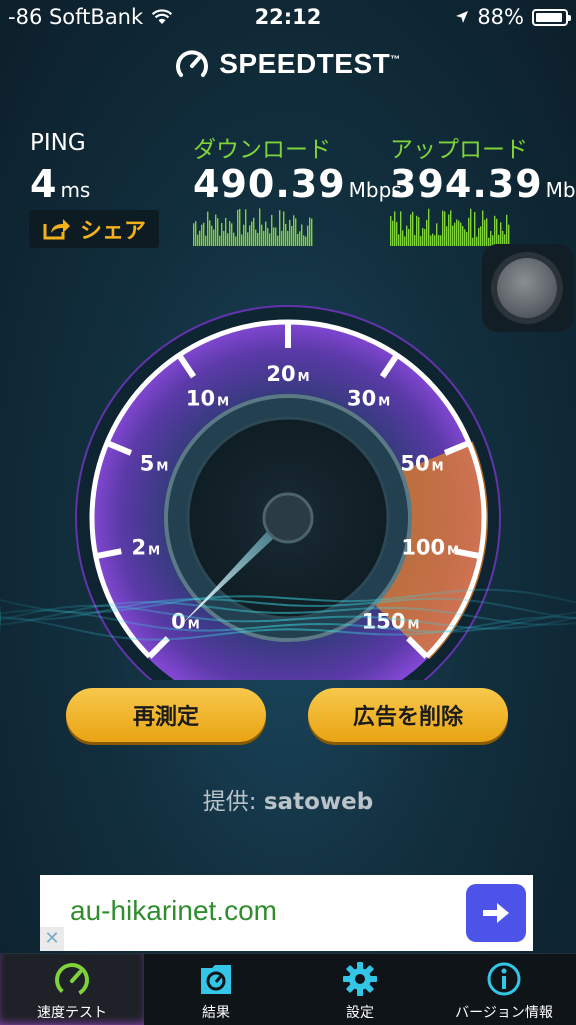 The height and width of the screenshot is (1025, 576). What do you see at coordinates (360, 1013) in the screenshot?
I see `tab-settings-label: 設定` at bounding box center [360, 1013].